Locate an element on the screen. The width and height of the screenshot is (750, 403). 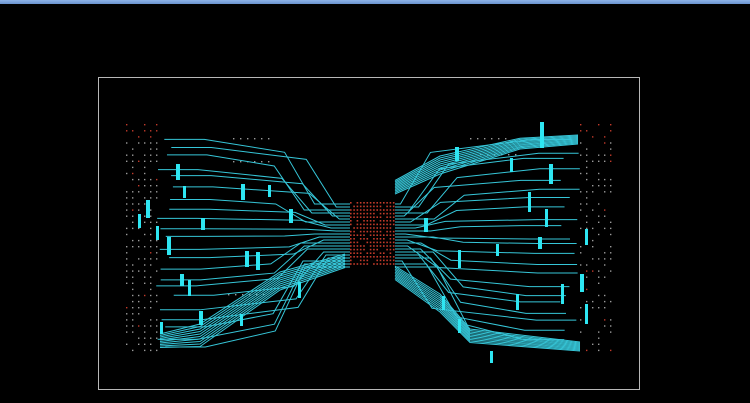
right-pin-dot-grid is located at coordinates (596, 238).